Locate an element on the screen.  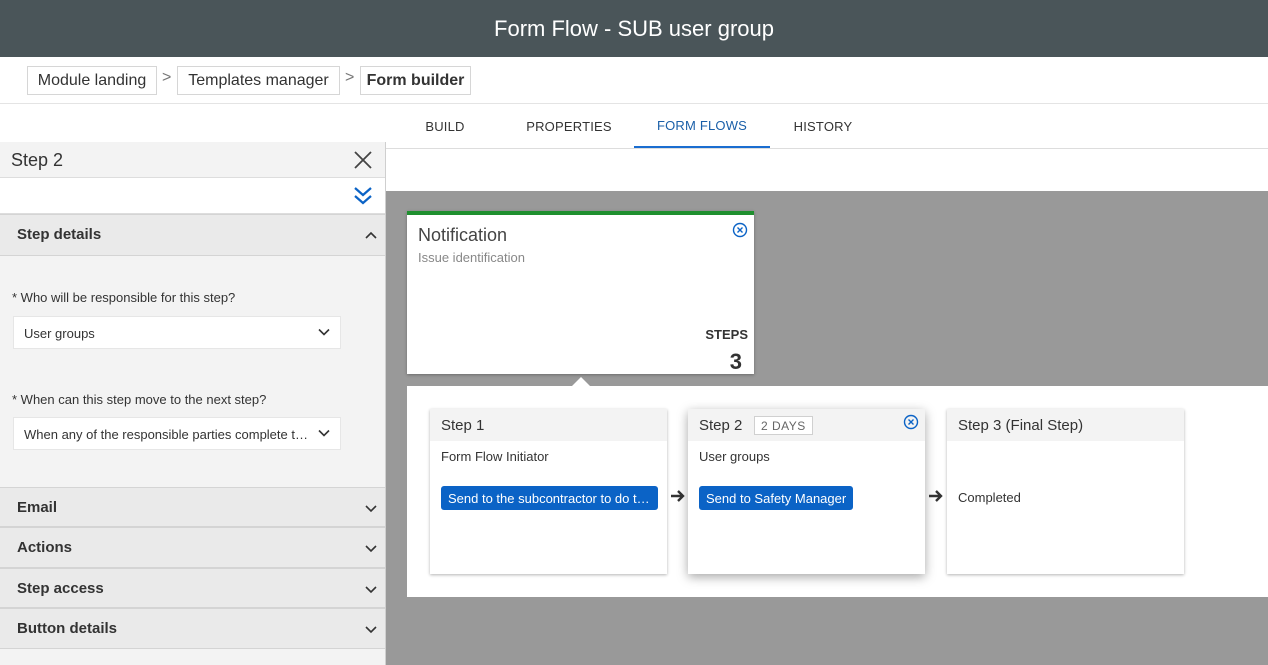
chevron-up-icon is located at coordinates (371, 235).